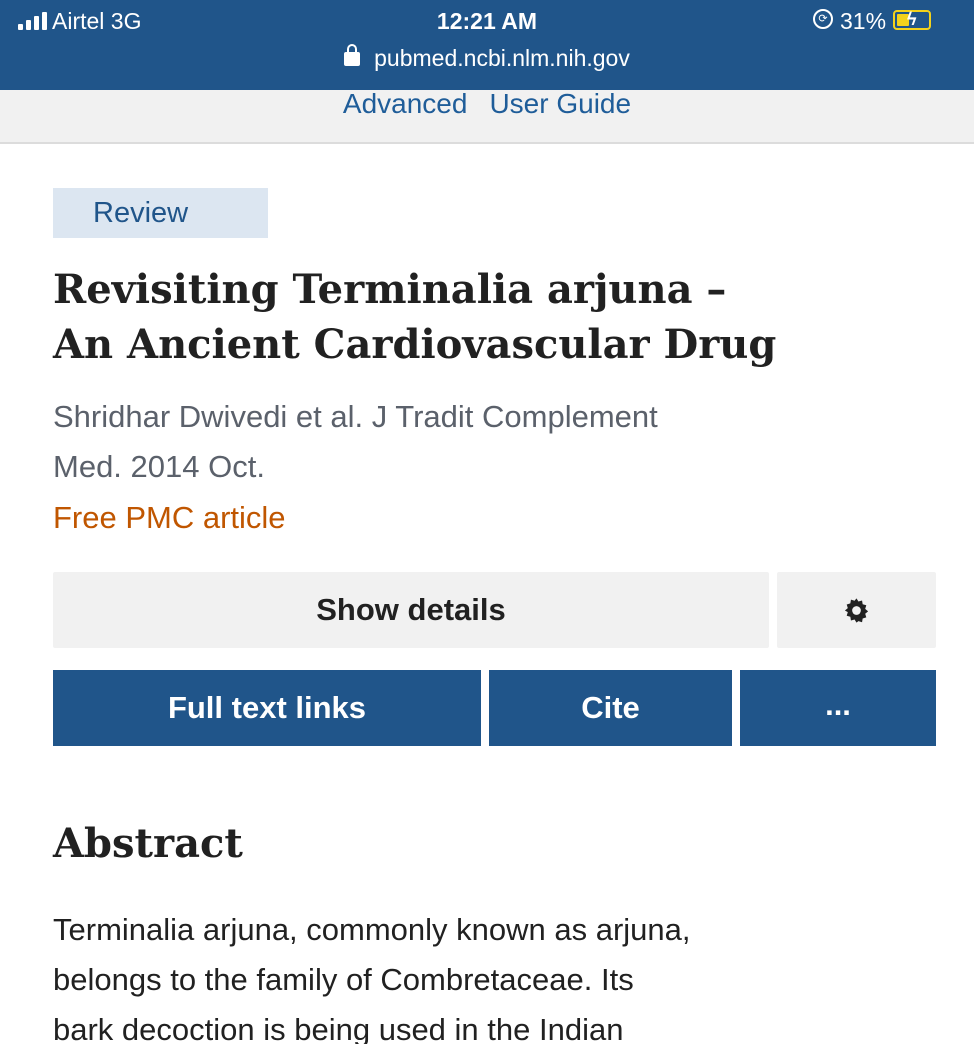 This screenshot has width=974, height=1044. What do you see at coordinates (390, 289) in the screenshot?
I see `article-title-line: Revisiting Terminalia arjuna –` at bounding box center [390, 289].